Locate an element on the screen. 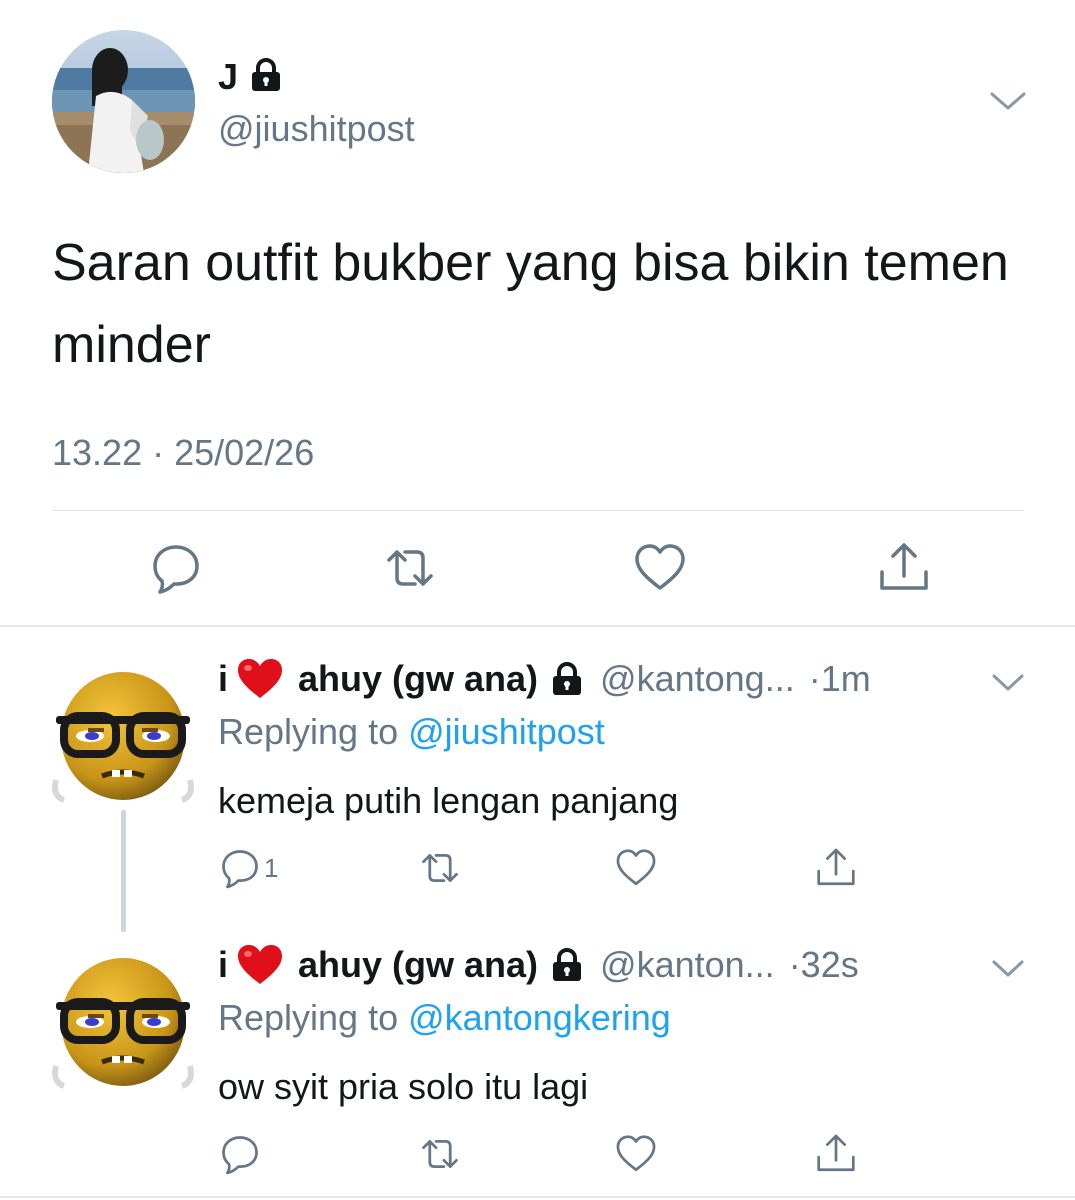 Image resolution: width=1075 pixels, height=1200 pixels. reply-button is located at coordinates (240, 1154).